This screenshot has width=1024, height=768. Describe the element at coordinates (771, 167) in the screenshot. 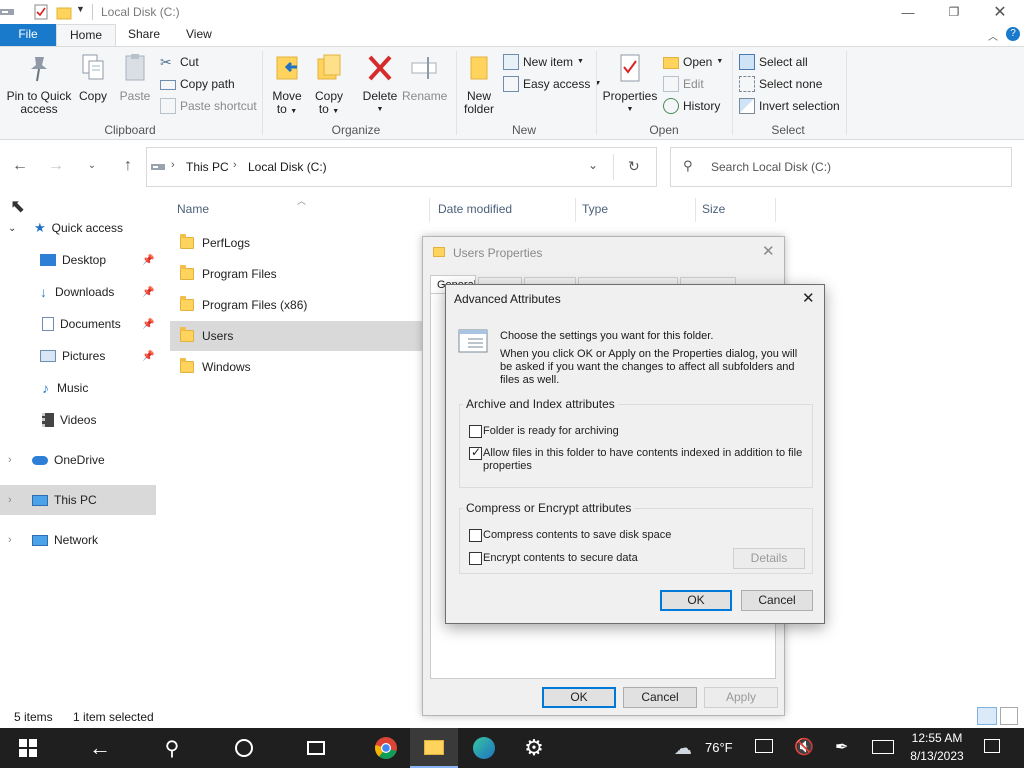

I see `search-input: Search Local Disk (C:)` at that location.